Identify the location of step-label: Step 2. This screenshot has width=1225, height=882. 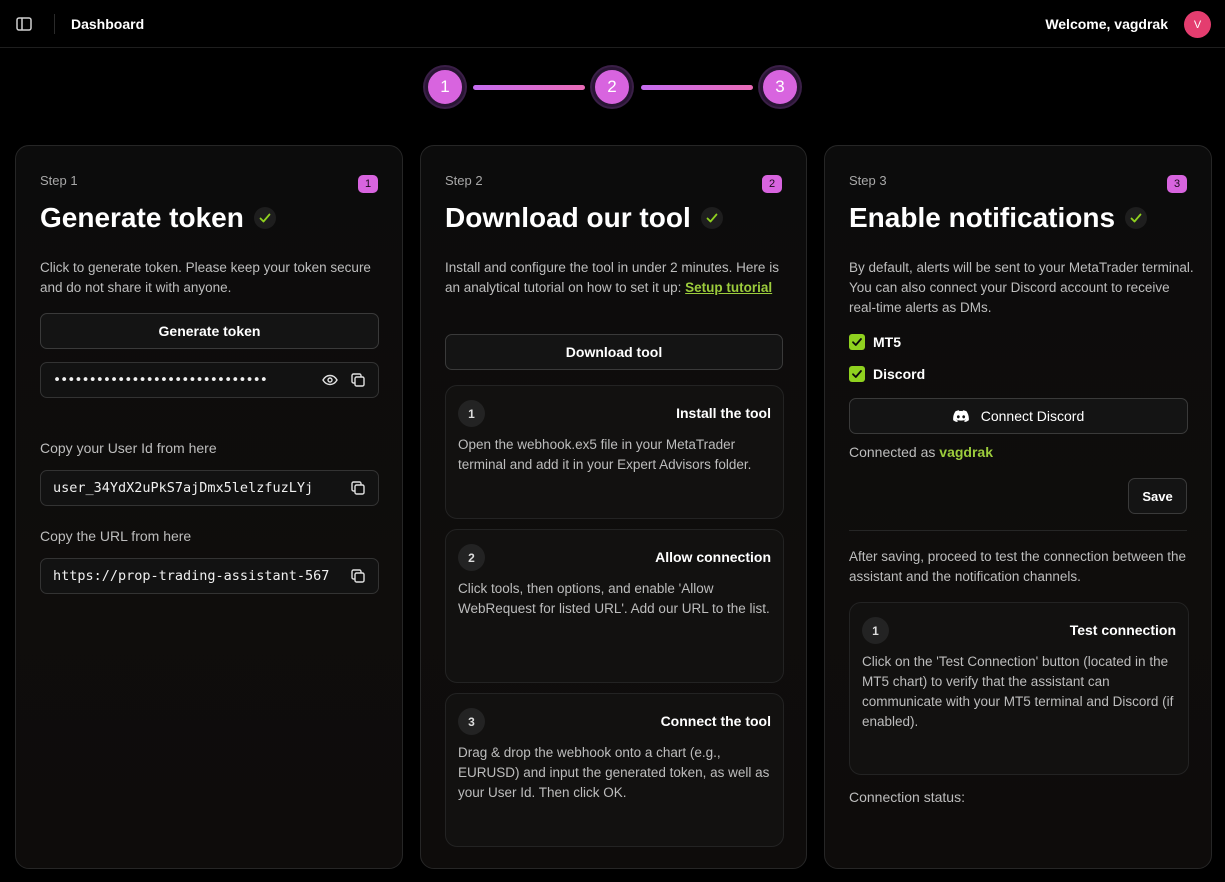
(464, 180).